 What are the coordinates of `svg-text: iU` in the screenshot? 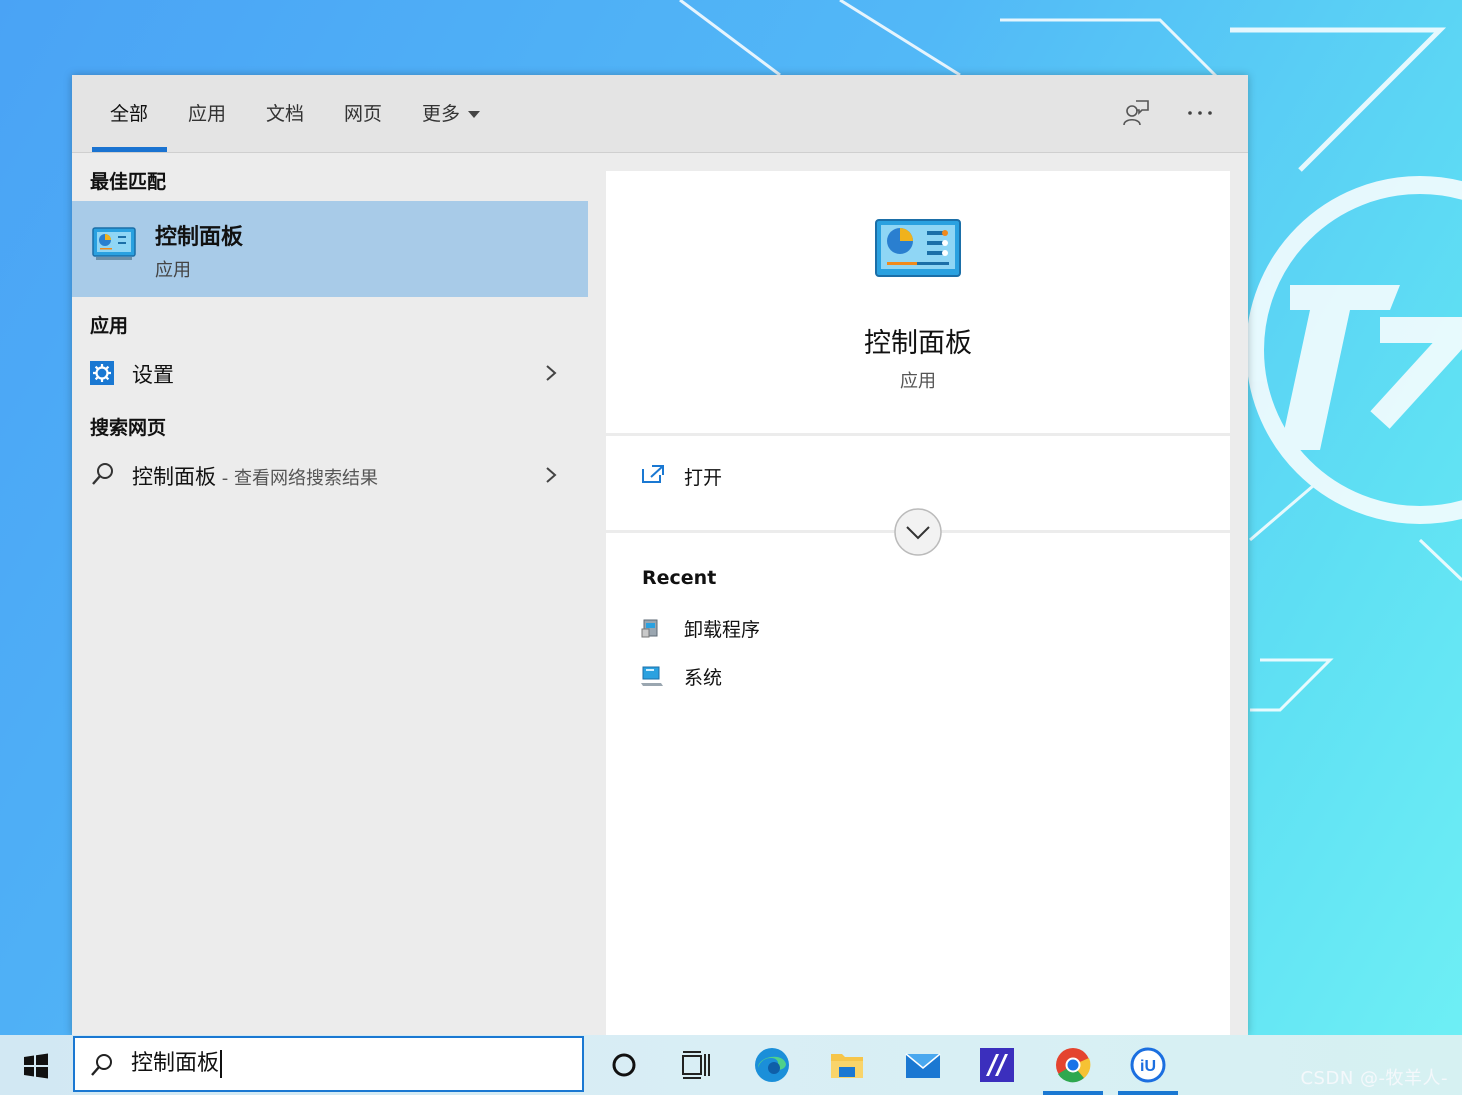 It's located at (1148, 1066).